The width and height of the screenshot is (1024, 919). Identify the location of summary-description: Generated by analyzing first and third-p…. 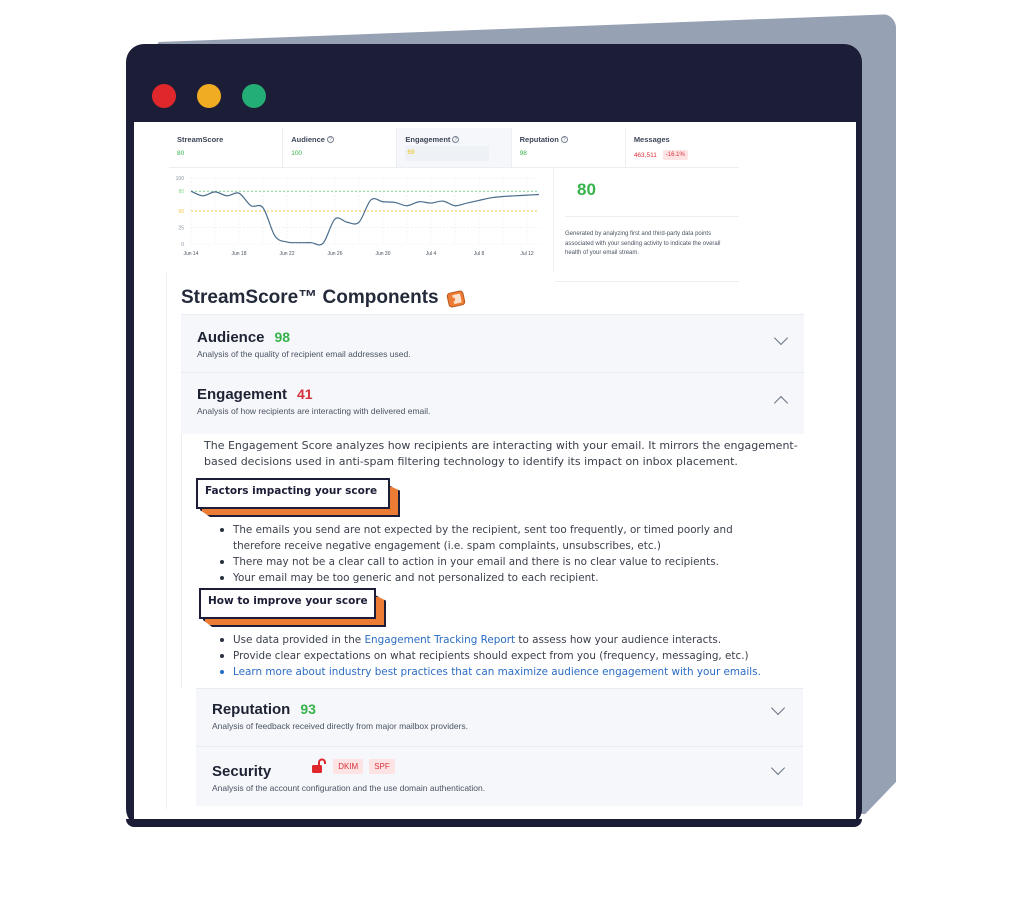
(643, 243).